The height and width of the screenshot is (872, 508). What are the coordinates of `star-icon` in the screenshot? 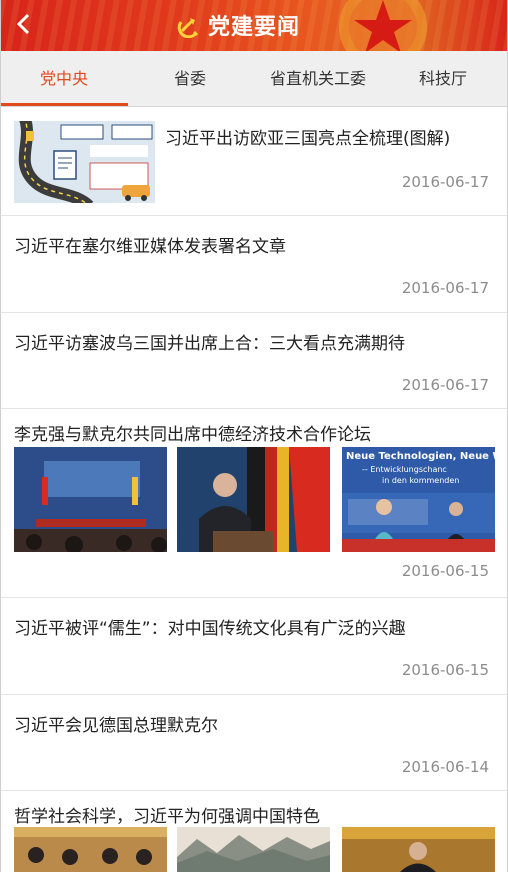 It's located at (383, 25).